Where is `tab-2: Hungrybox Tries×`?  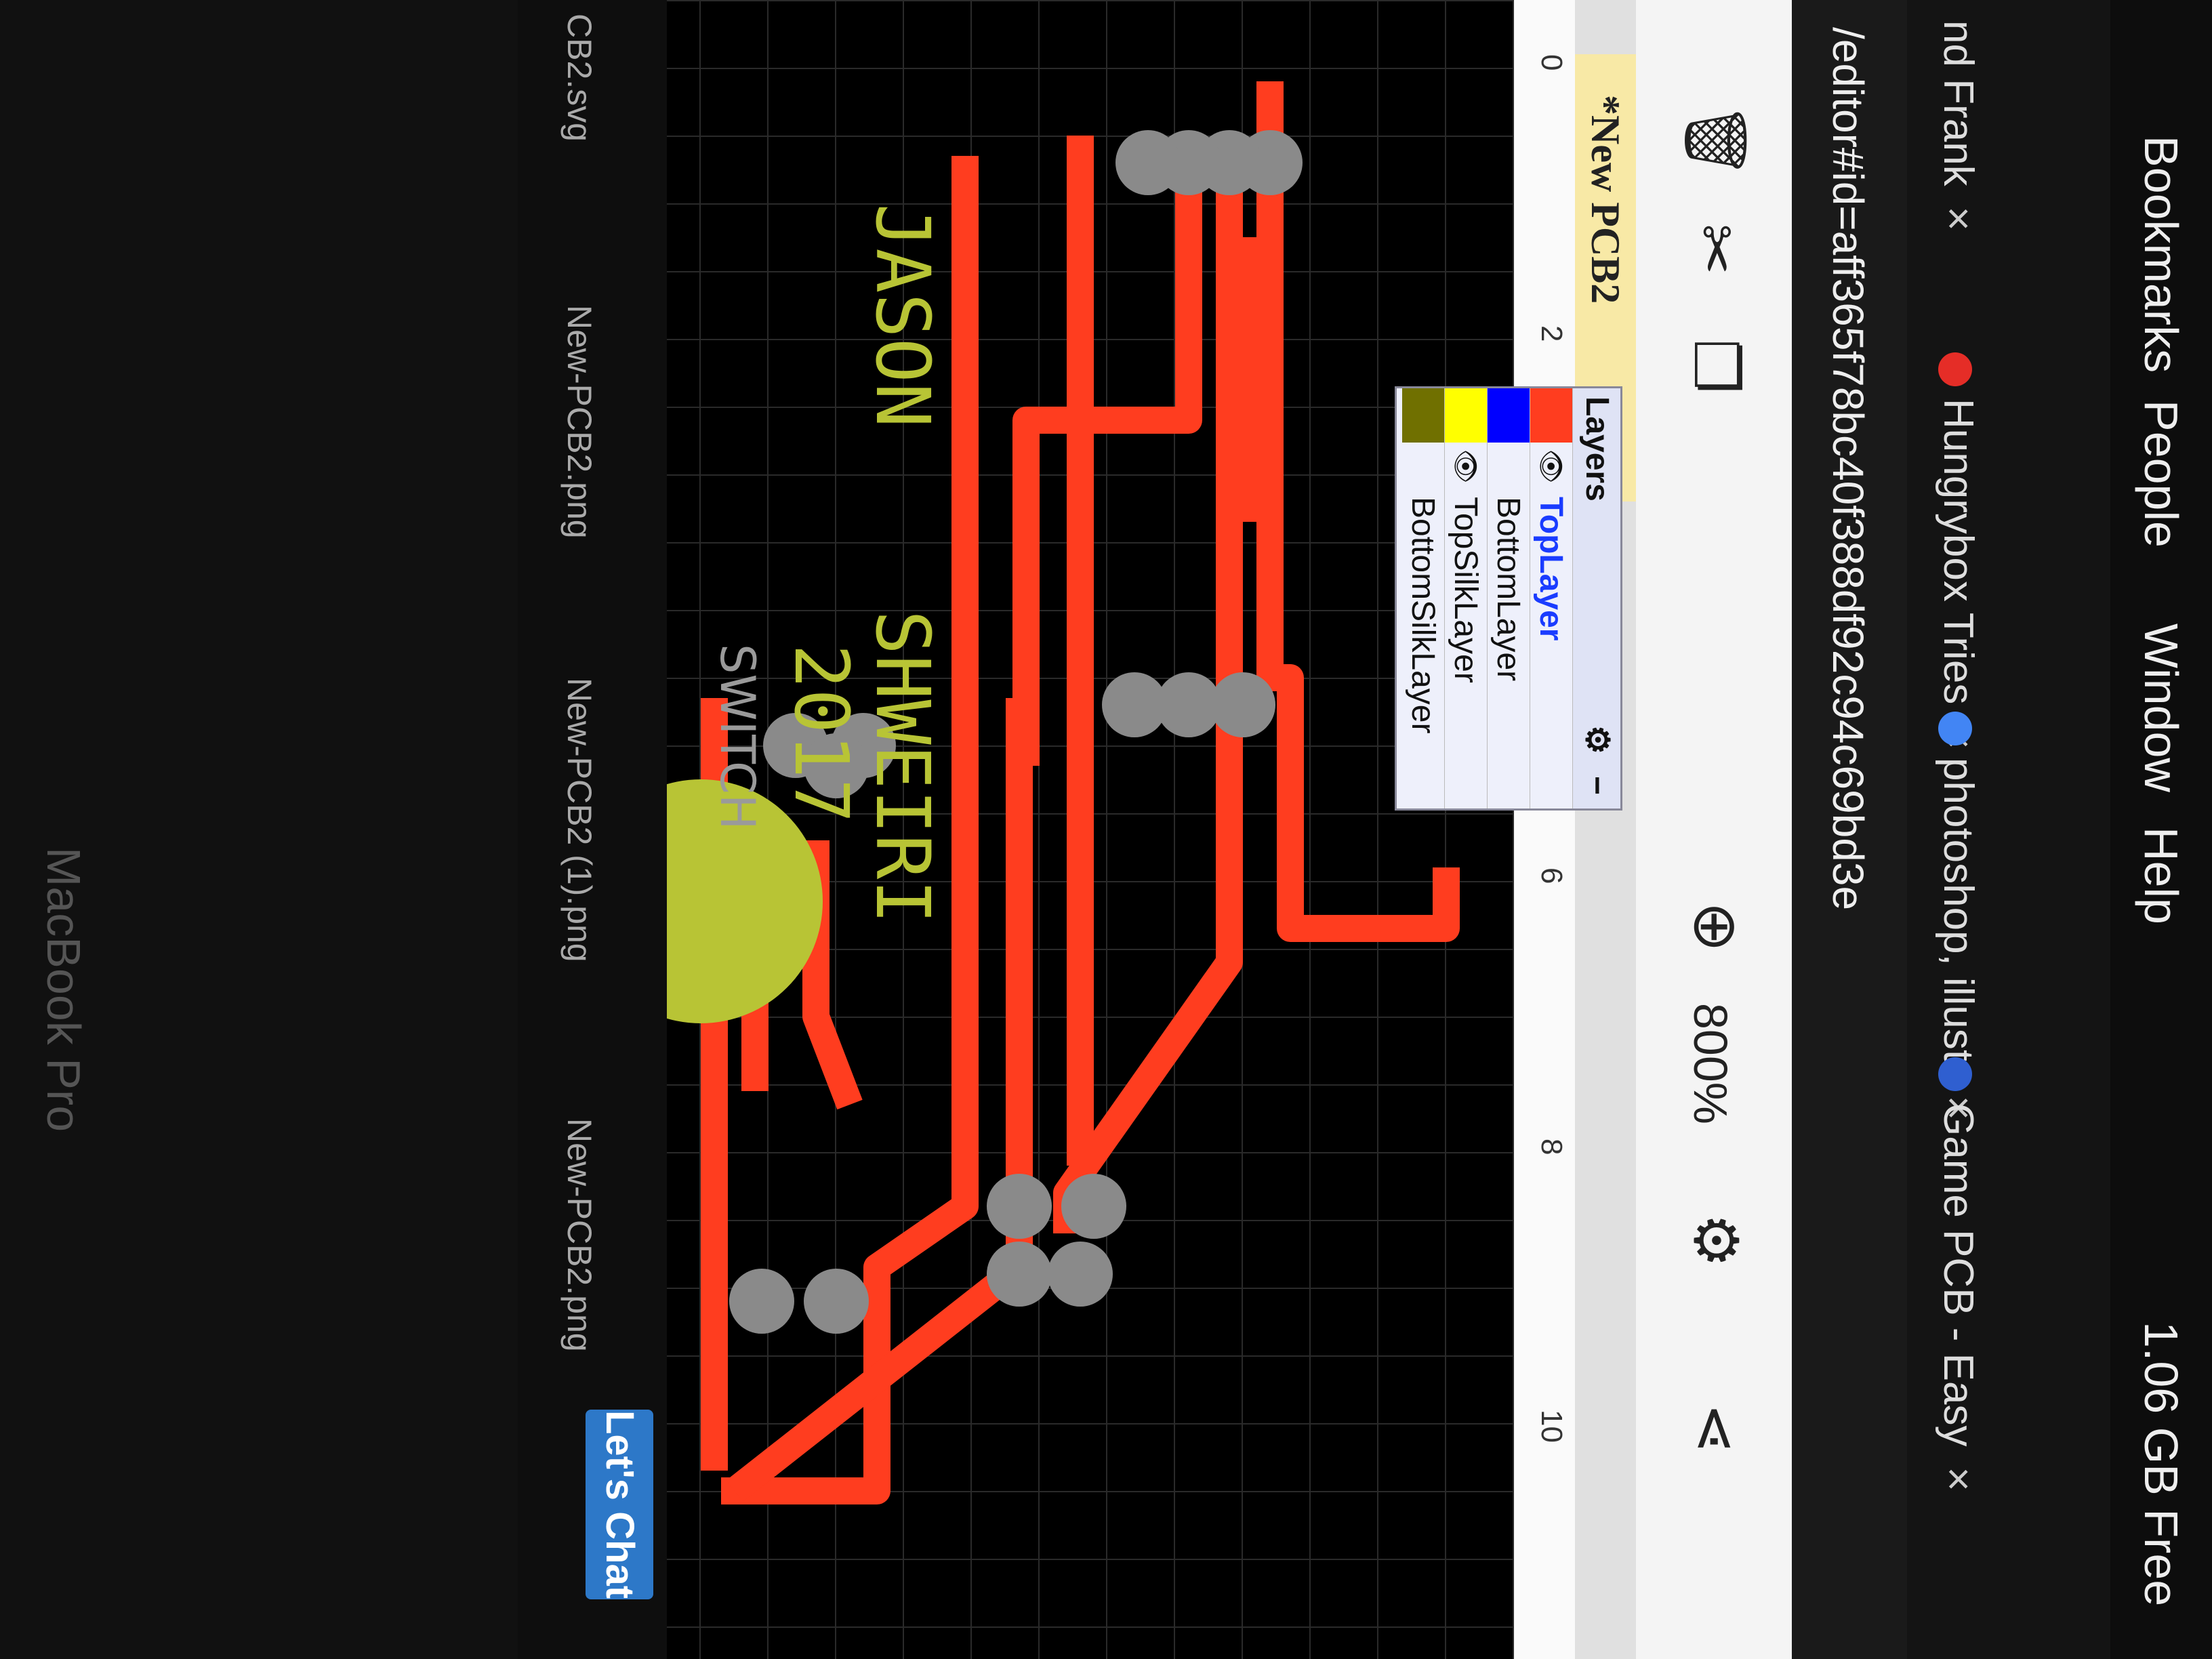
tab-2: Hungrybox Tries× is located at coordinates (1958, 551).